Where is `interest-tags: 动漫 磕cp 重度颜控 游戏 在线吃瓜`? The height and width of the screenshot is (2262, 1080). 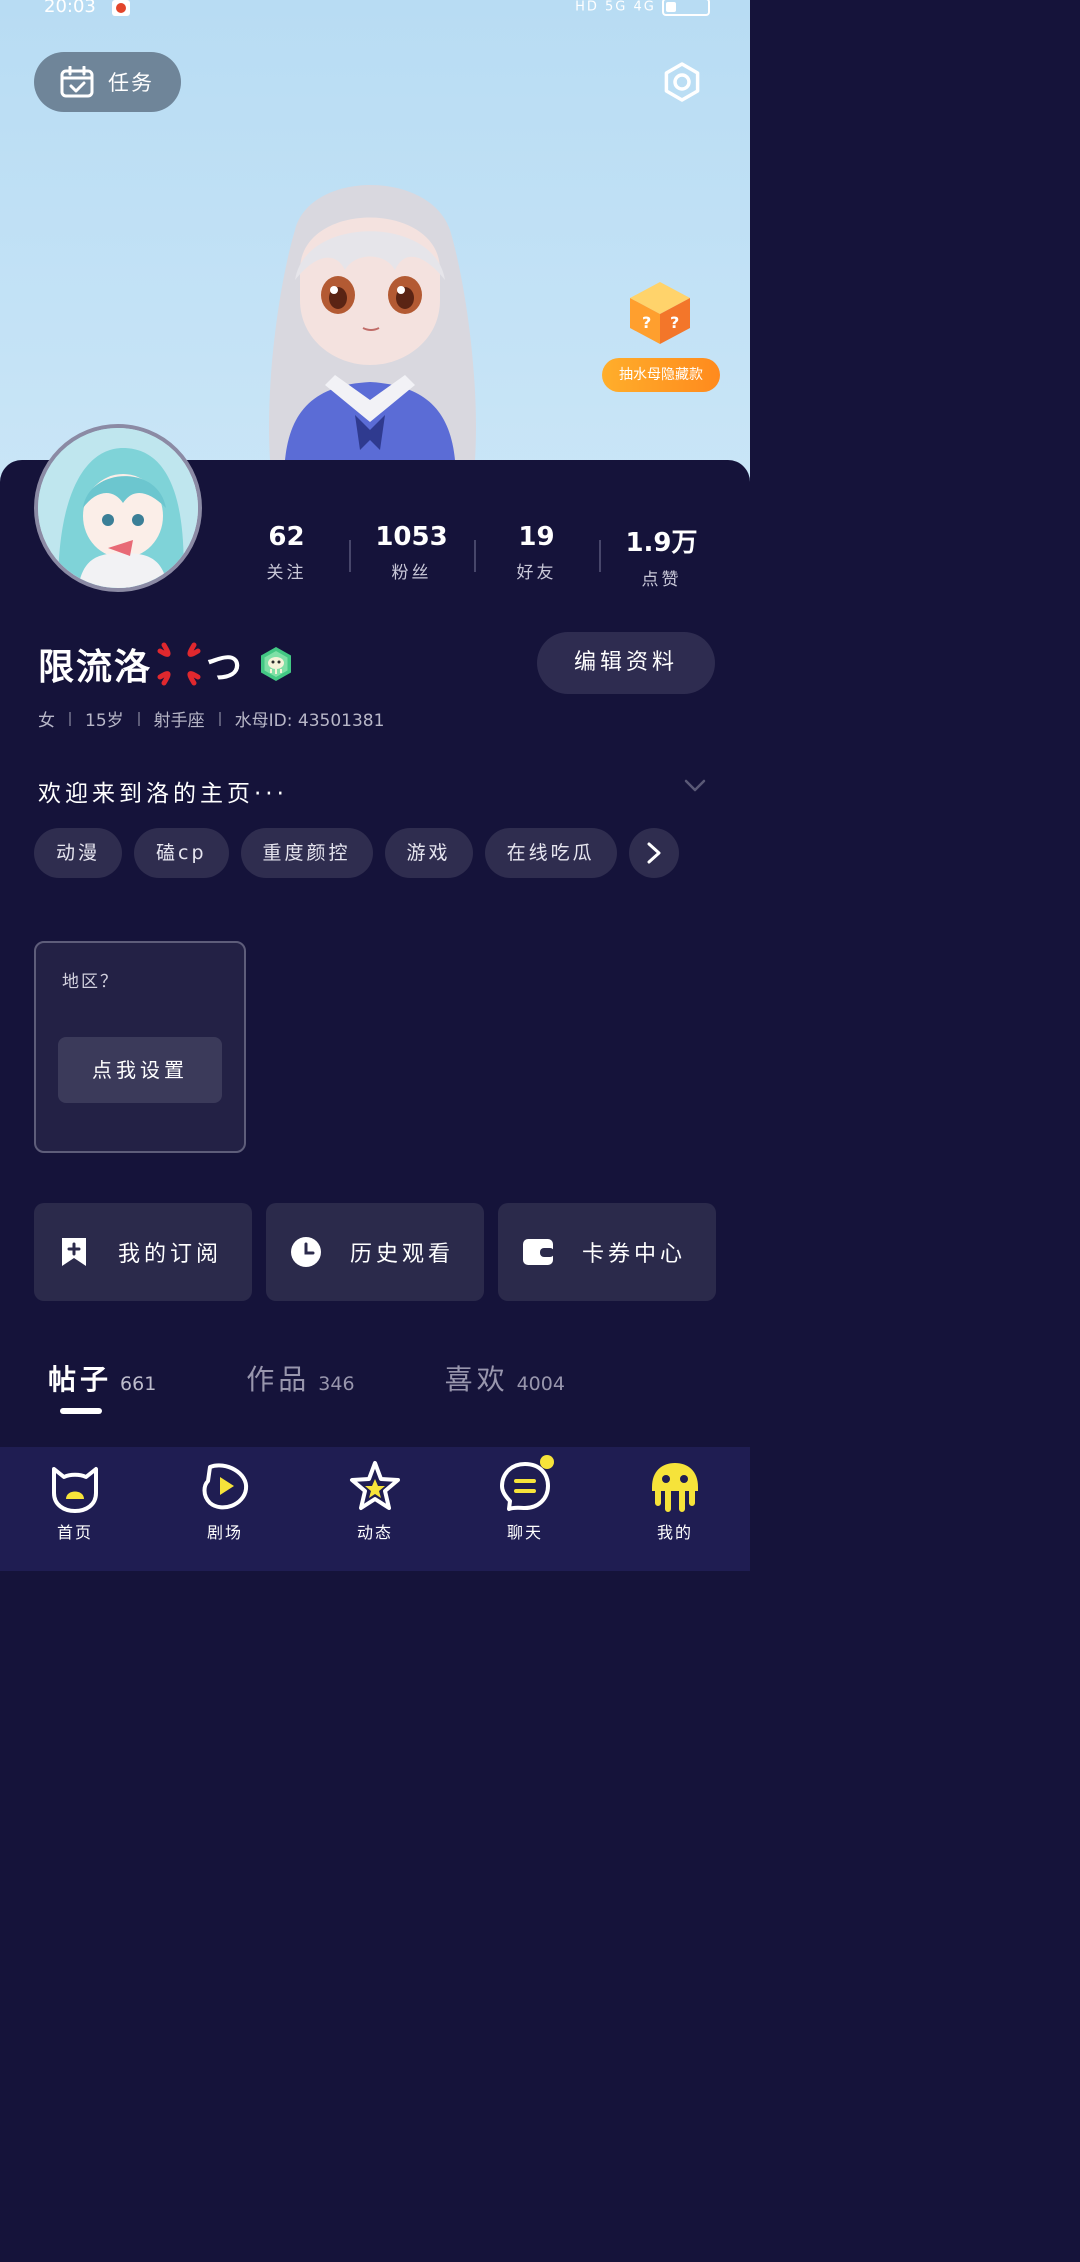
interest-tags: 动漫 磕cp 重度颜控 游戏 在线吃瓜 is located at coordinates (362, 853).